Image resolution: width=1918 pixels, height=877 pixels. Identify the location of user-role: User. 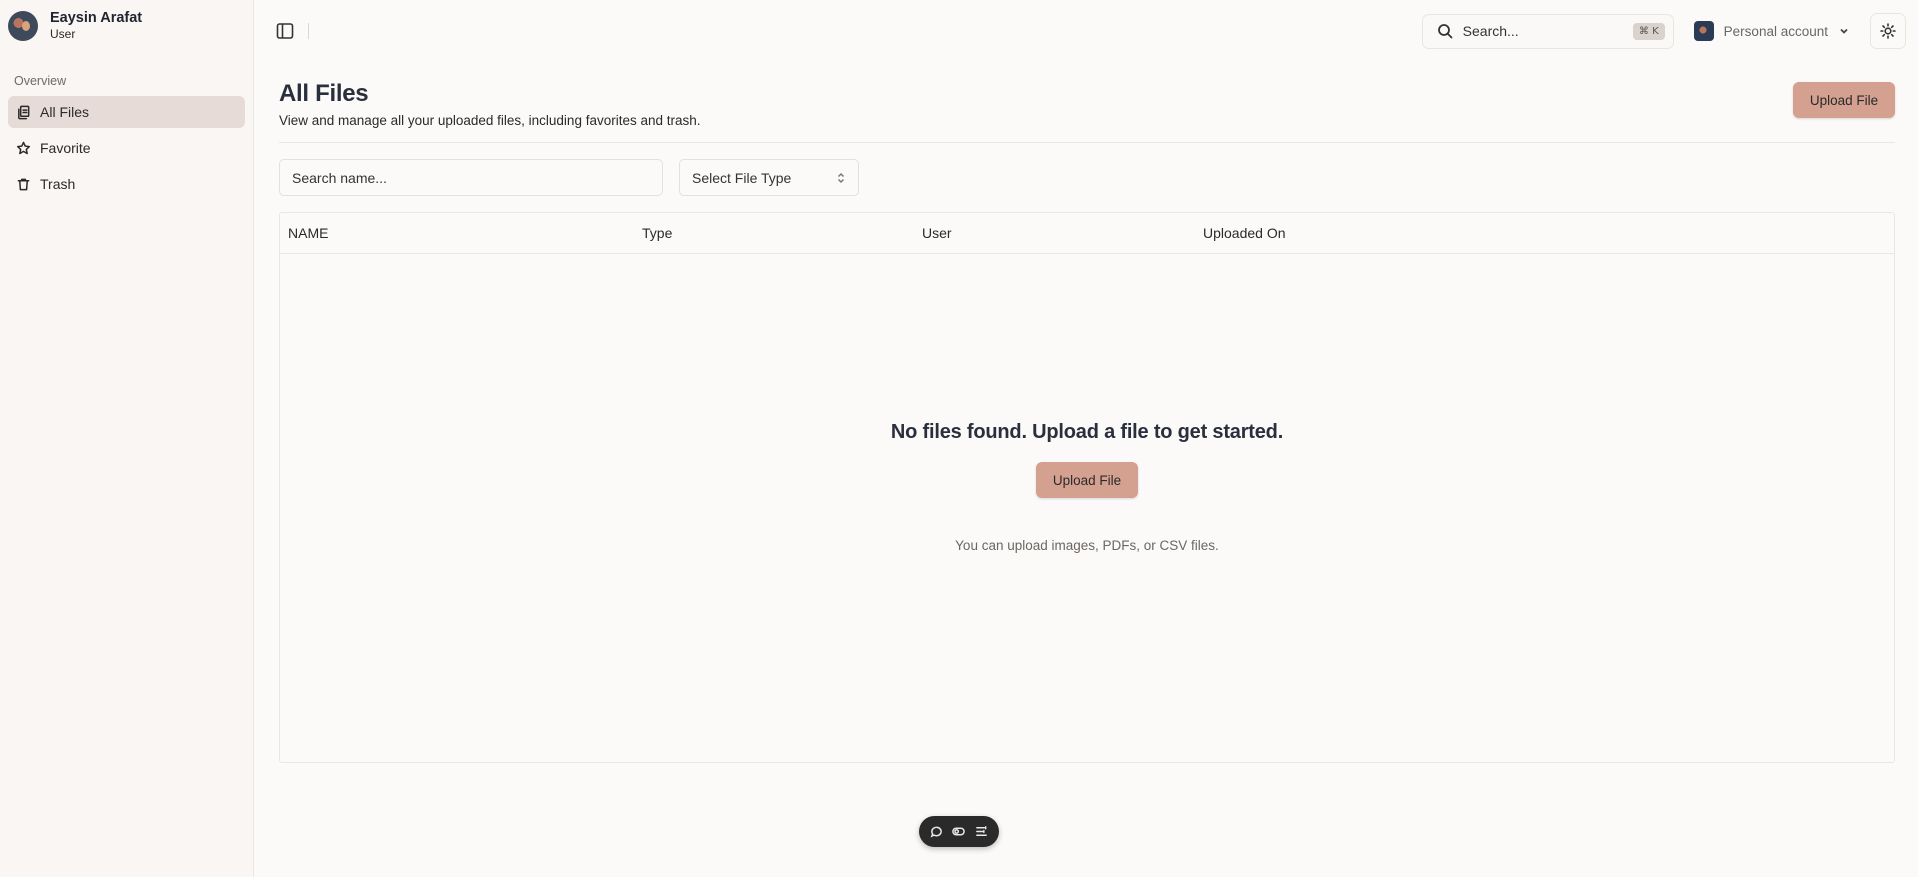
(63, 34).